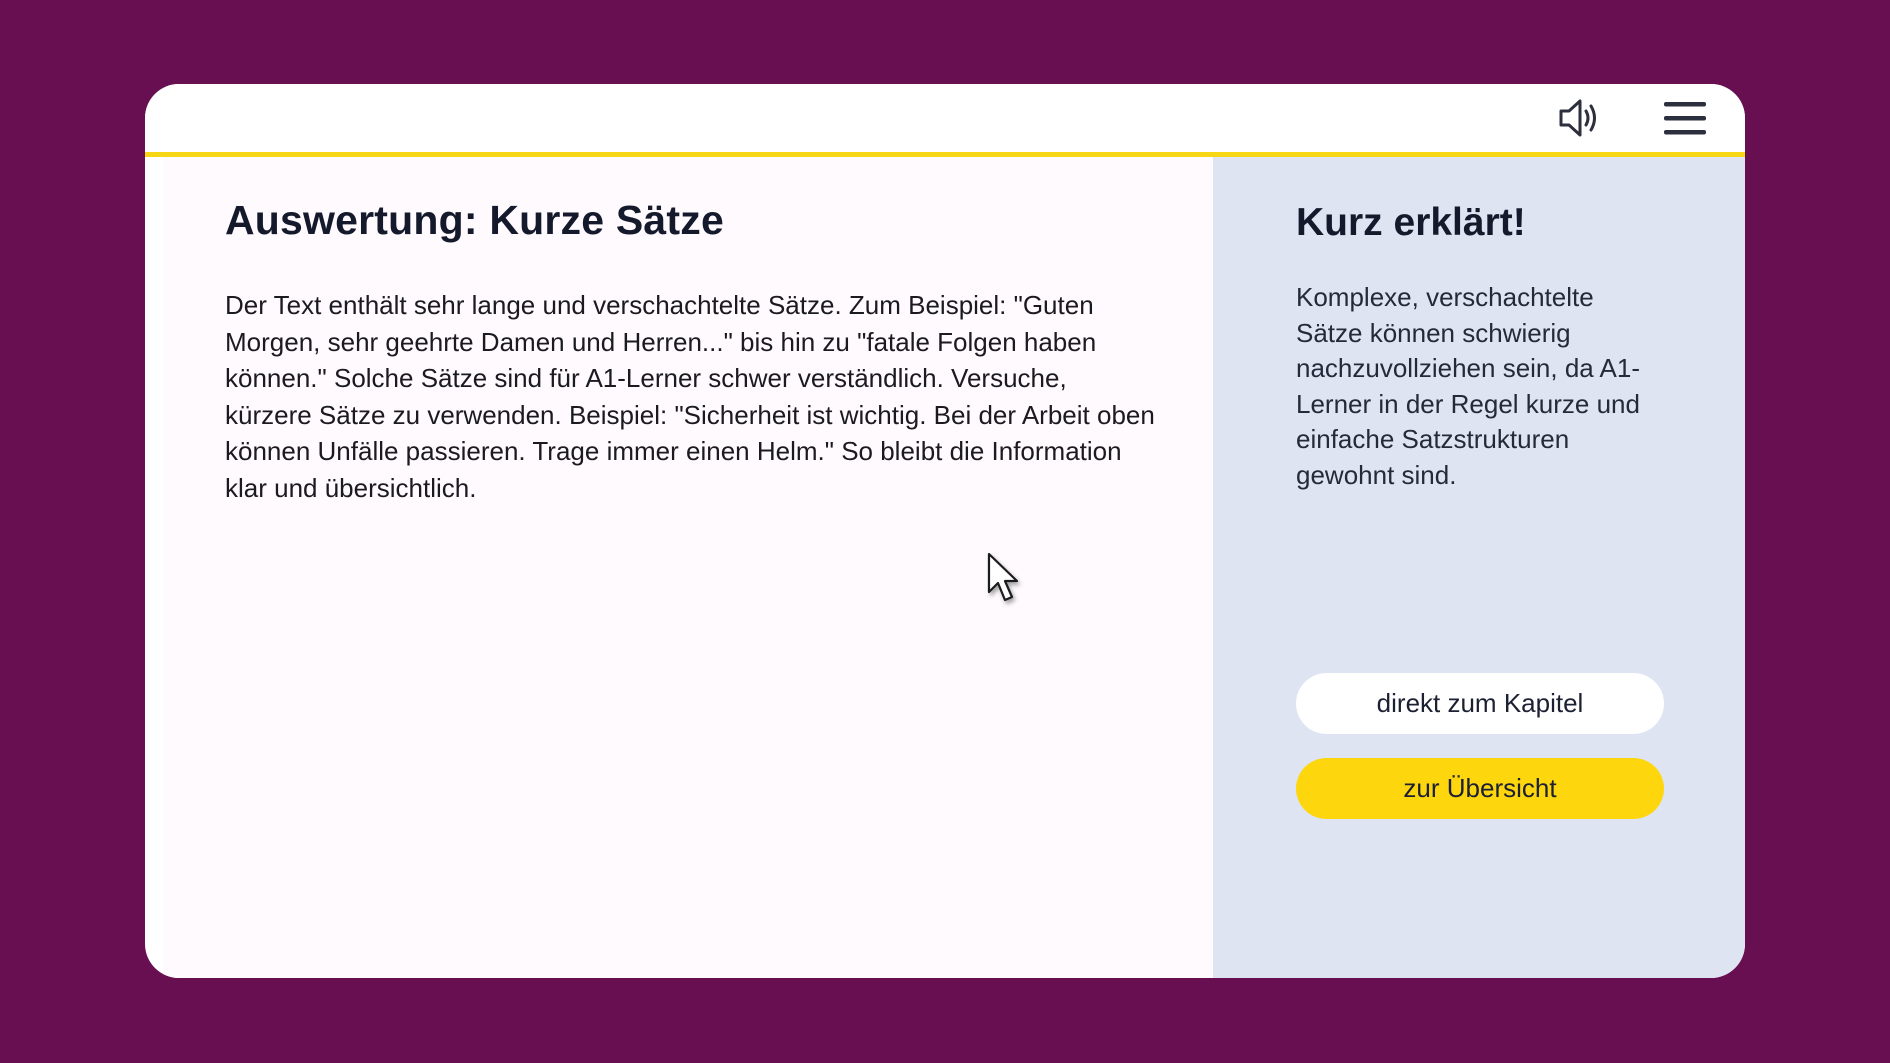  Describe the element at coordinates (1480, 788) in the screenshot. I see `overview-button: zur Übersicht` at that location.